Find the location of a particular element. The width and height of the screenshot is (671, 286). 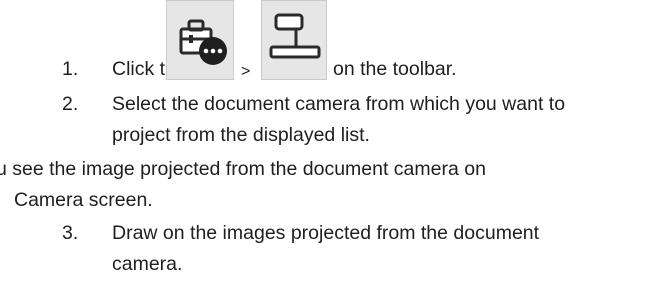

step-1-number: 1. is located at coordinates (70, 69).